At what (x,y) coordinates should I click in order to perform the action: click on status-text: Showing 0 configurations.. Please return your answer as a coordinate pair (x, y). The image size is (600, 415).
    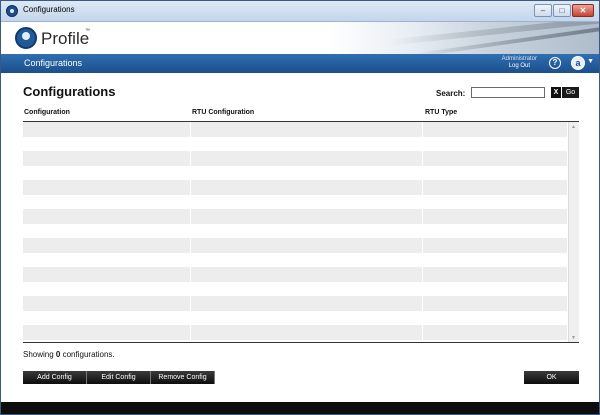
    Looking at the image, I should click on (69, 354).